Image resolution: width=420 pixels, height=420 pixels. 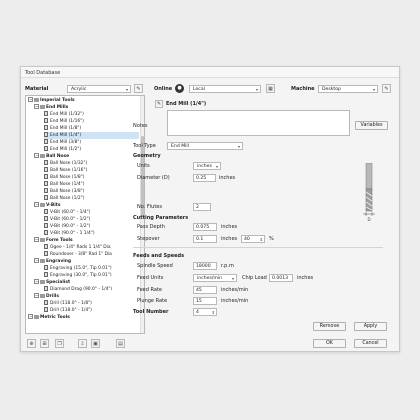 I want to click on tree-tool-row: End Mill (3/8"), so click(x=91, y=142).